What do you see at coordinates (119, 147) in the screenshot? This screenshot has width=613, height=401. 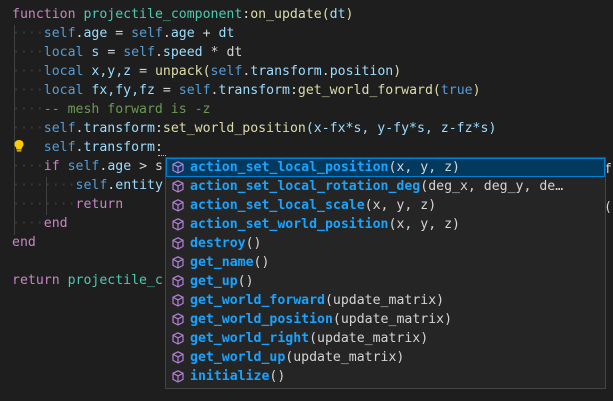 I see `field: transform` at bounding box center [119, 147].